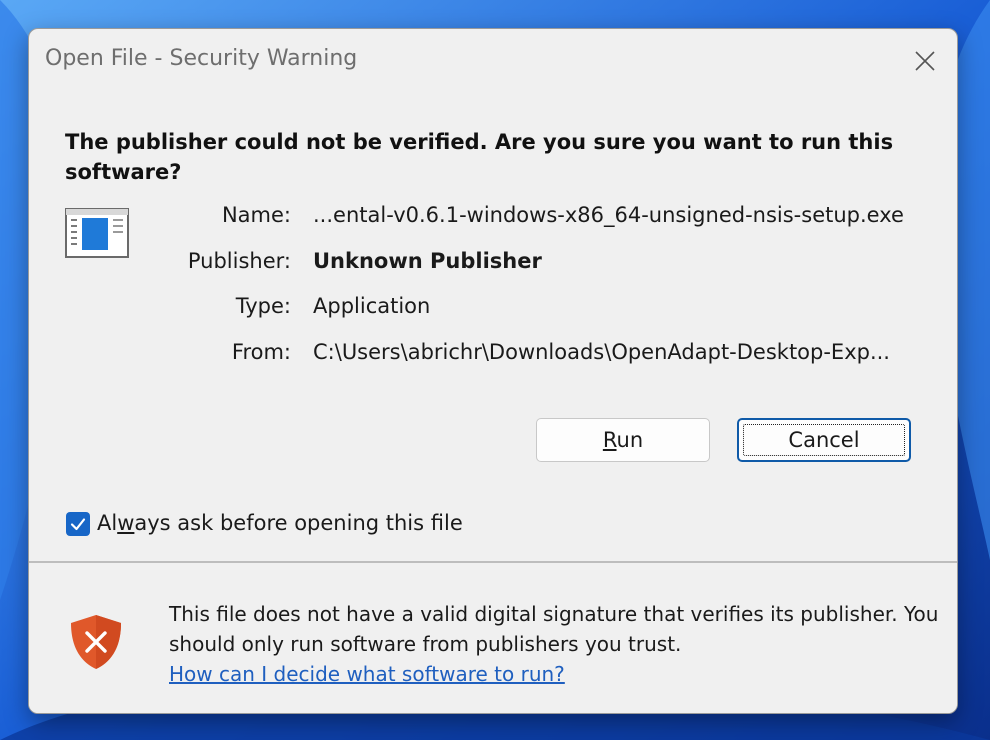 This screenshot has width=990, height=740. Describe the element at coordinates (493, 60) in the screenshot. I see `title-bar: Open File - Security Warning` at that location.